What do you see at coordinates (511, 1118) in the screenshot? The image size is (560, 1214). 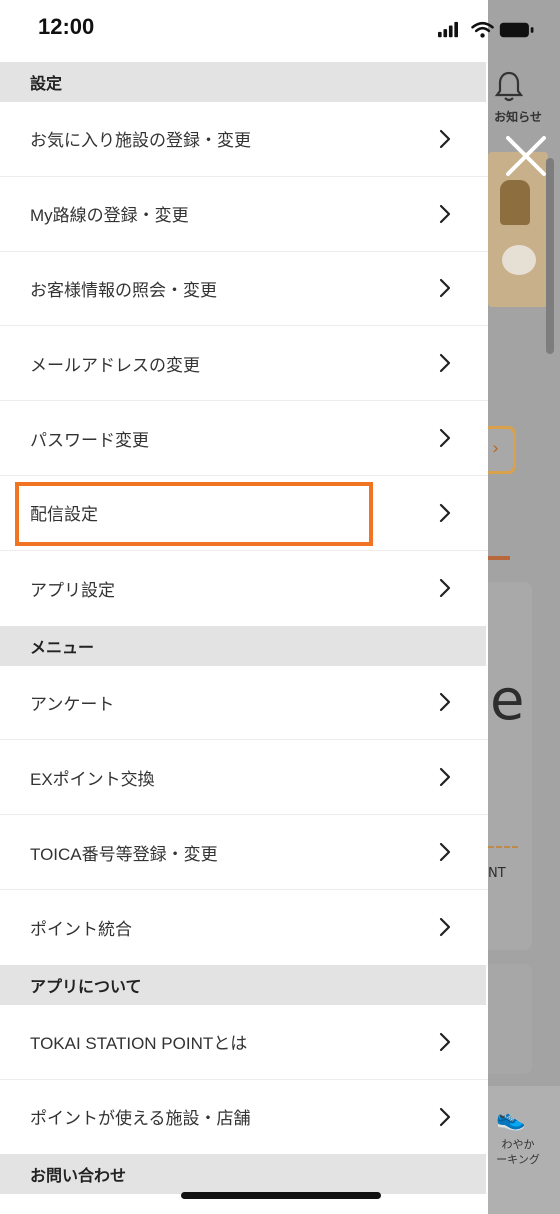 I see `shoe-icon: 👟` at bounding box center [511, 1118].